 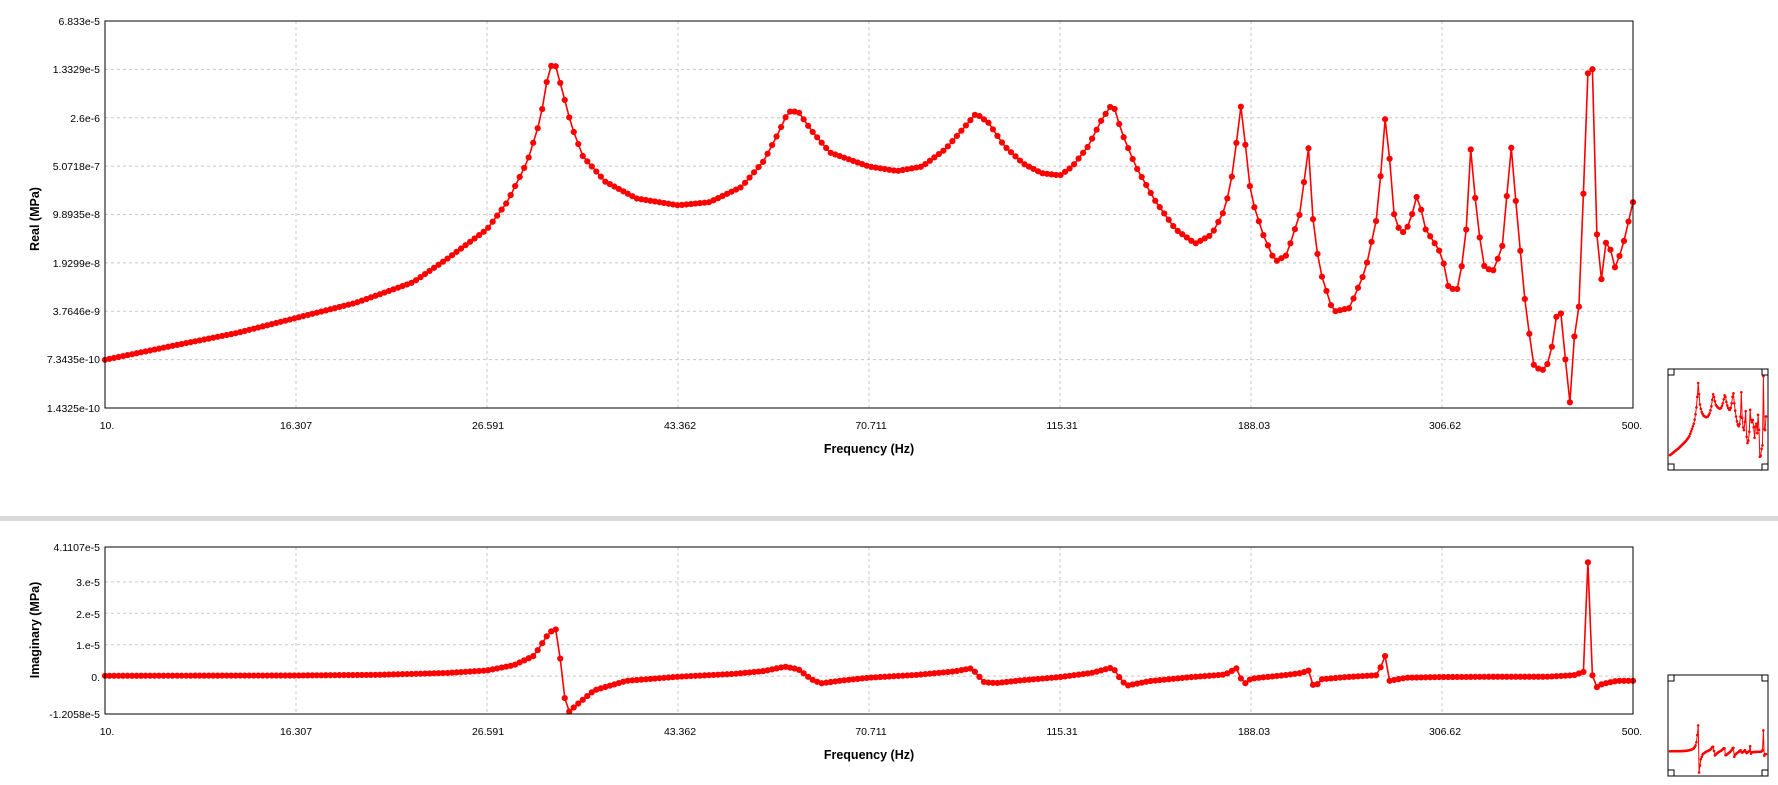 I want to click on real-thumbnail-handle-top-right, so click(x=1765, y=372).